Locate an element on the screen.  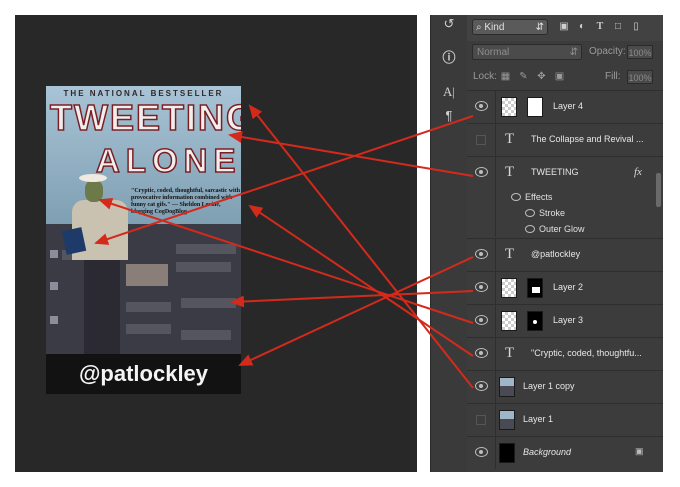
layer-name: Layer 1 is located at coordinates (538, 419).